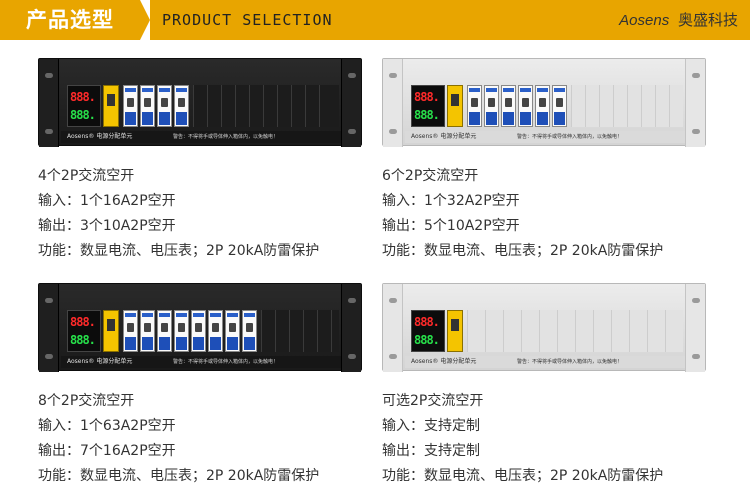 This screenshot has width=750, height=500. Describe the element at coordinates (375, 20) in the screenshot. I see `page-header: 产品选型 PRODUCT SELECTION Aosens 奥盛科技` at that location.